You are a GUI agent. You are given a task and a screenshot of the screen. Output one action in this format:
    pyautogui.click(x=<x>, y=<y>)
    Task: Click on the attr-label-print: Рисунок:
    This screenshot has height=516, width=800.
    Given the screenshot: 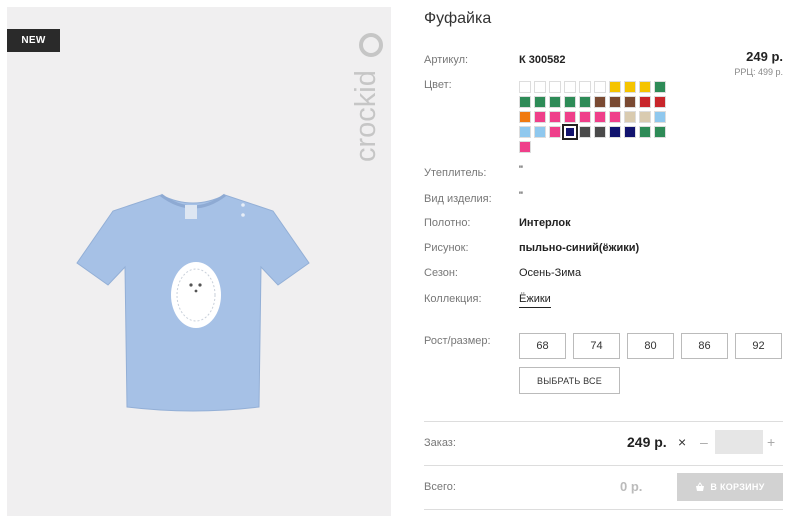 What is the action you would take?
    pyautogui.click(x=446, y=248)
    